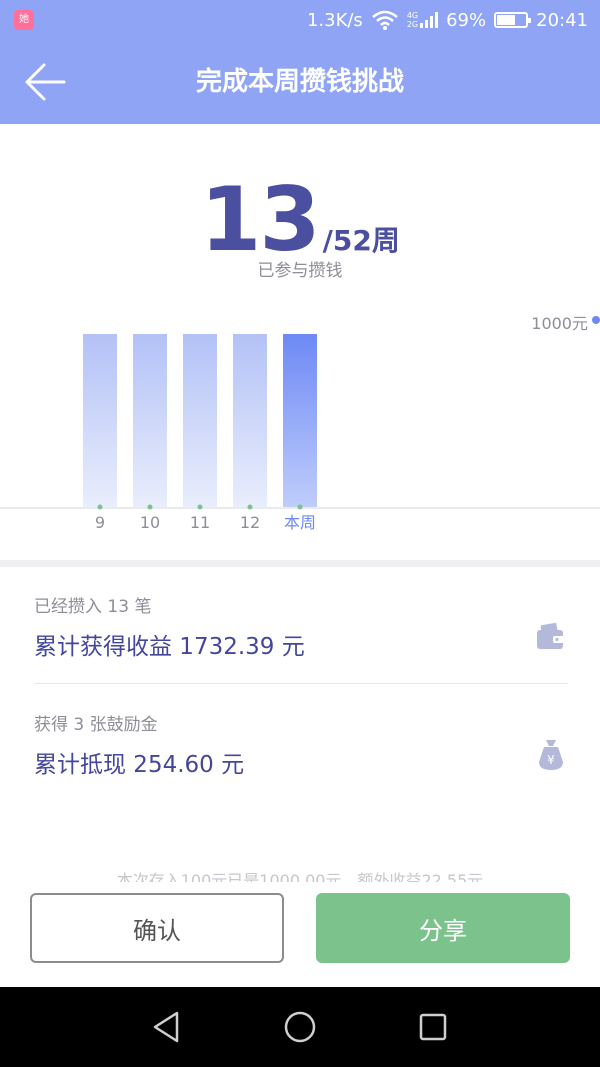 The image size is (600, 1067). What do you see at coordinates (167, 1027) in the screenshot?
I see `back-triangle-icon` at bounding box center [167, 1027].